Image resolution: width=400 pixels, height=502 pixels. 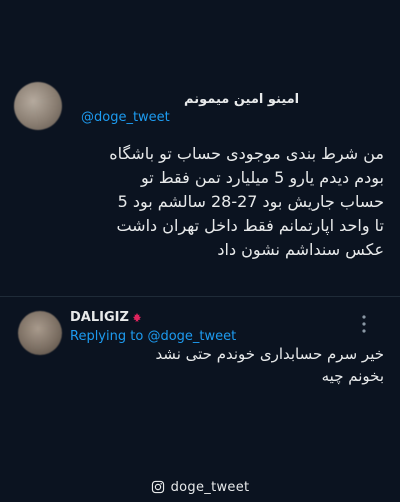 I want to click on replying-to: Replying to @doge_tweet, so click(x=153, y=336).